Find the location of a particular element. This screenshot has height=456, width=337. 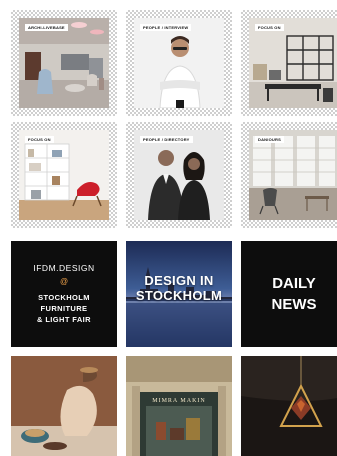

stockholm-title: STOCKHOLM is located at coordinates (179, 295).